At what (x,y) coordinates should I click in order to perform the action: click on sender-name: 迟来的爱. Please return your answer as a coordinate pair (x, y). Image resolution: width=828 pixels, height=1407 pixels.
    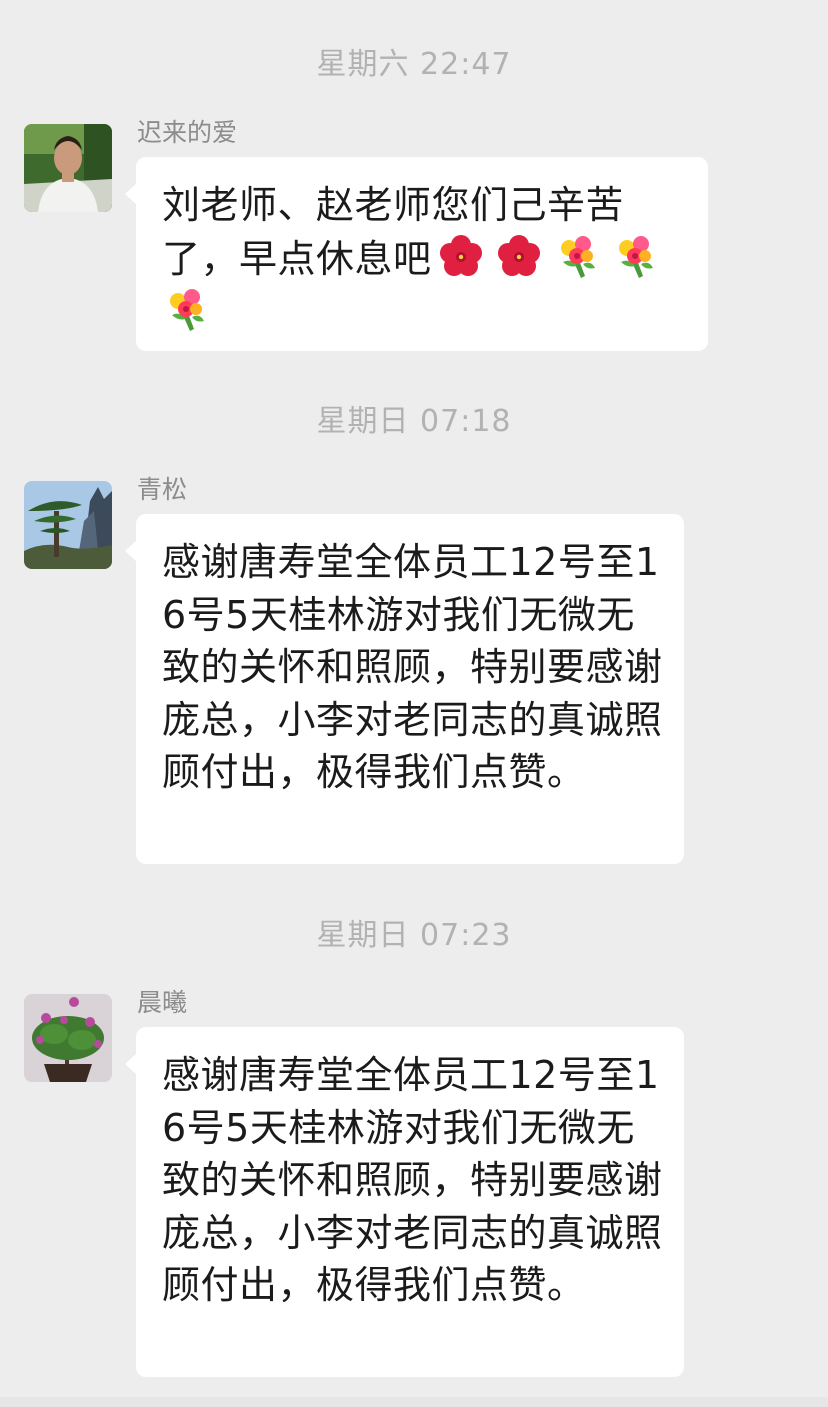
    Looking at the image, I should click on (187, 132).